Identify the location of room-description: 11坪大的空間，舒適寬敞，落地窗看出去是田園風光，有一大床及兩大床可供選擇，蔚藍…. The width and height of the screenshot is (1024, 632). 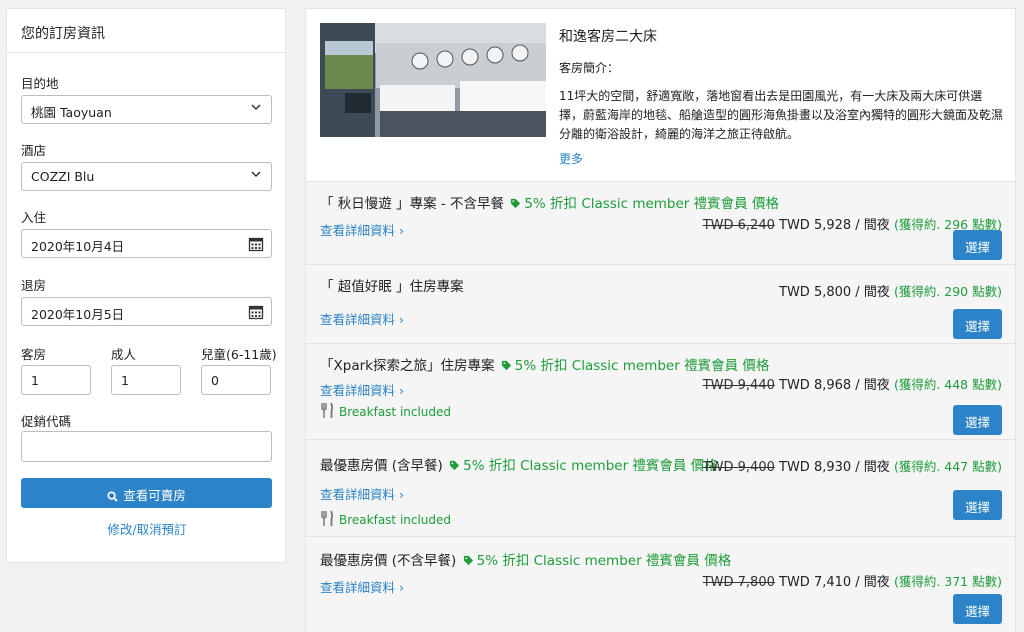
(781, 115).